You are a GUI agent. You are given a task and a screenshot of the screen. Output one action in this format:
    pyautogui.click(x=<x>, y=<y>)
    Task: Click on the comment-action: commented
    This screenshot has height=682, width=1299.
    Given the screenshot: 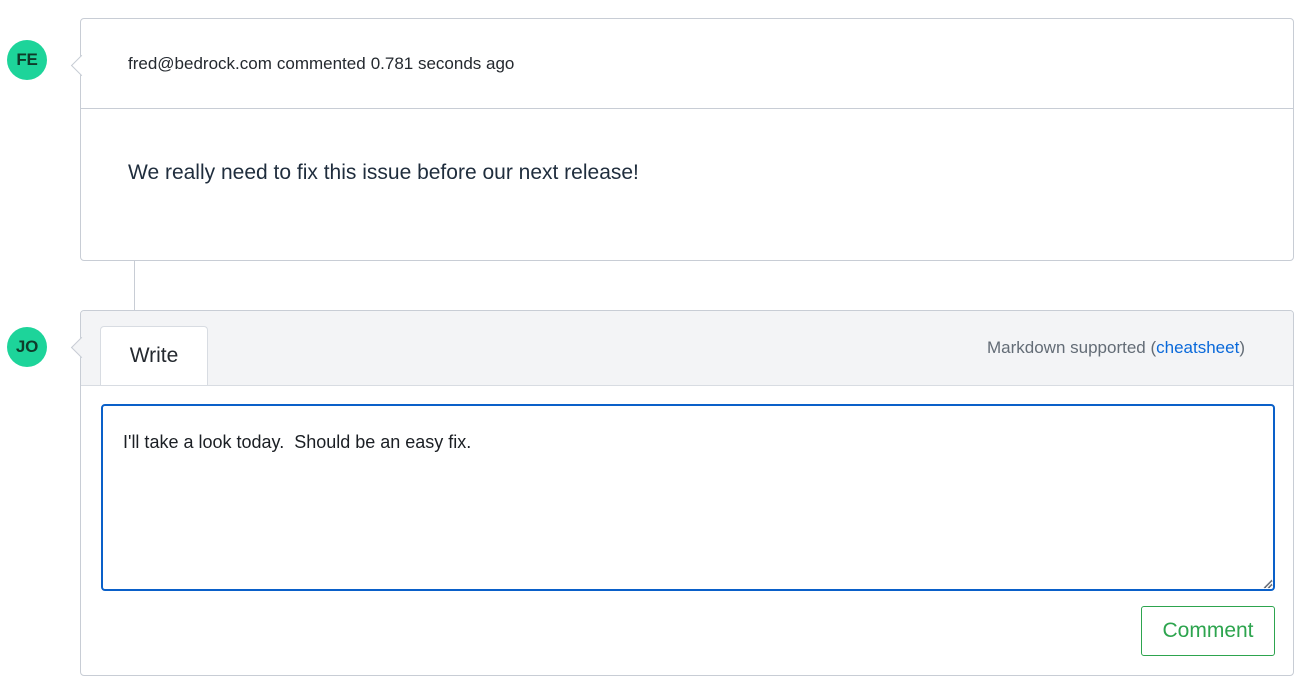 What is the action you would take?
    pyautogui.click(x=321, y=63)
    